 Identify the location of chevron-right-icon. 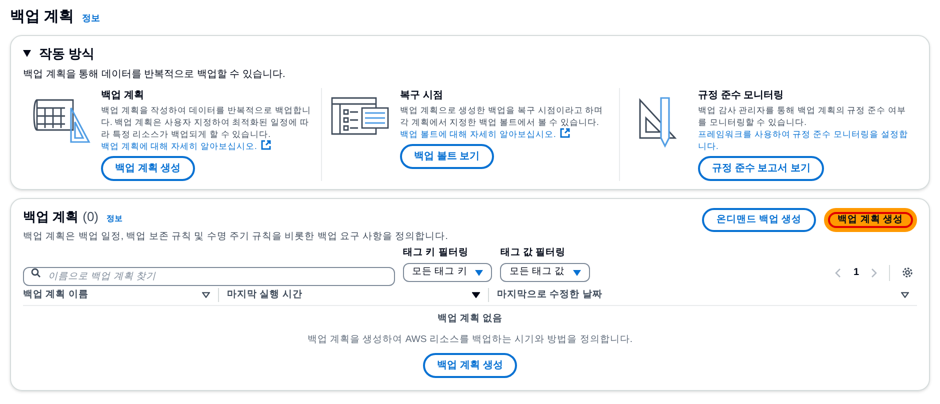
(874, 273).